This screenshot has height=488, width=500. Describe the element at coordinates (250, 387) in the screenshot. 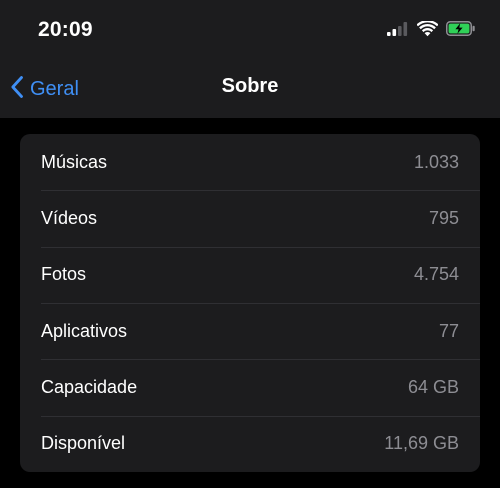

I see `list-item-capacidade: Capacidade 64 GB` at that location.